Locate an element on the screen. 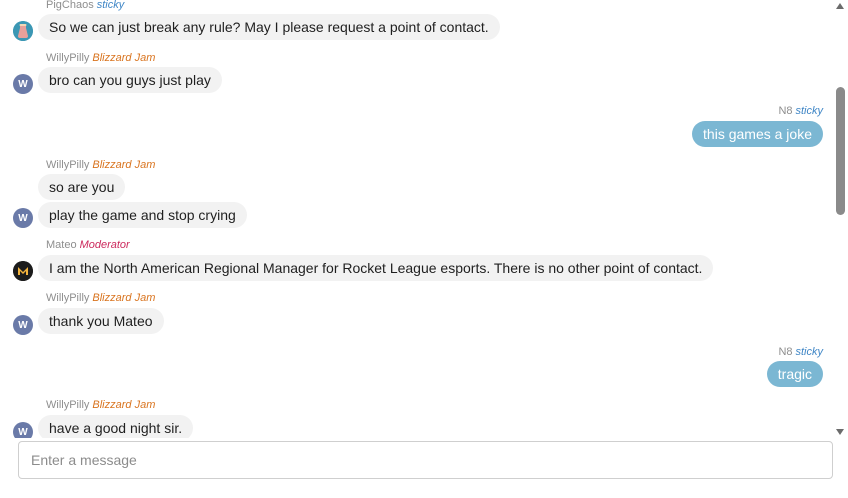 This screenshot has width=848, height=498. message-author-header: Mateo Moderator is located at coordinates (88, 245).